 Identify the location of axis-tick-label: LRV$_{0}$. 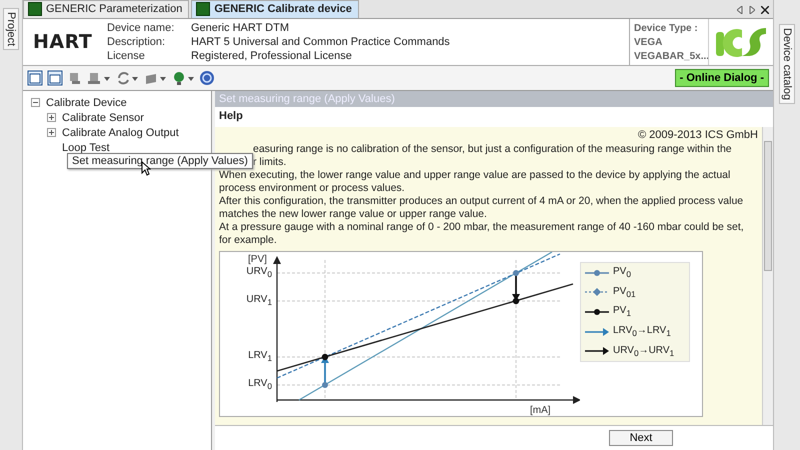
(260, 385).